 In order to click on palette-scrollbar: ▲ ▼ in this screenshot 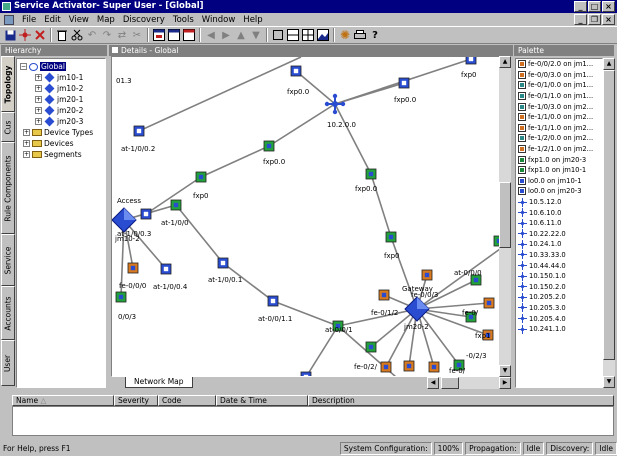, I will do `click(609, 223)`.